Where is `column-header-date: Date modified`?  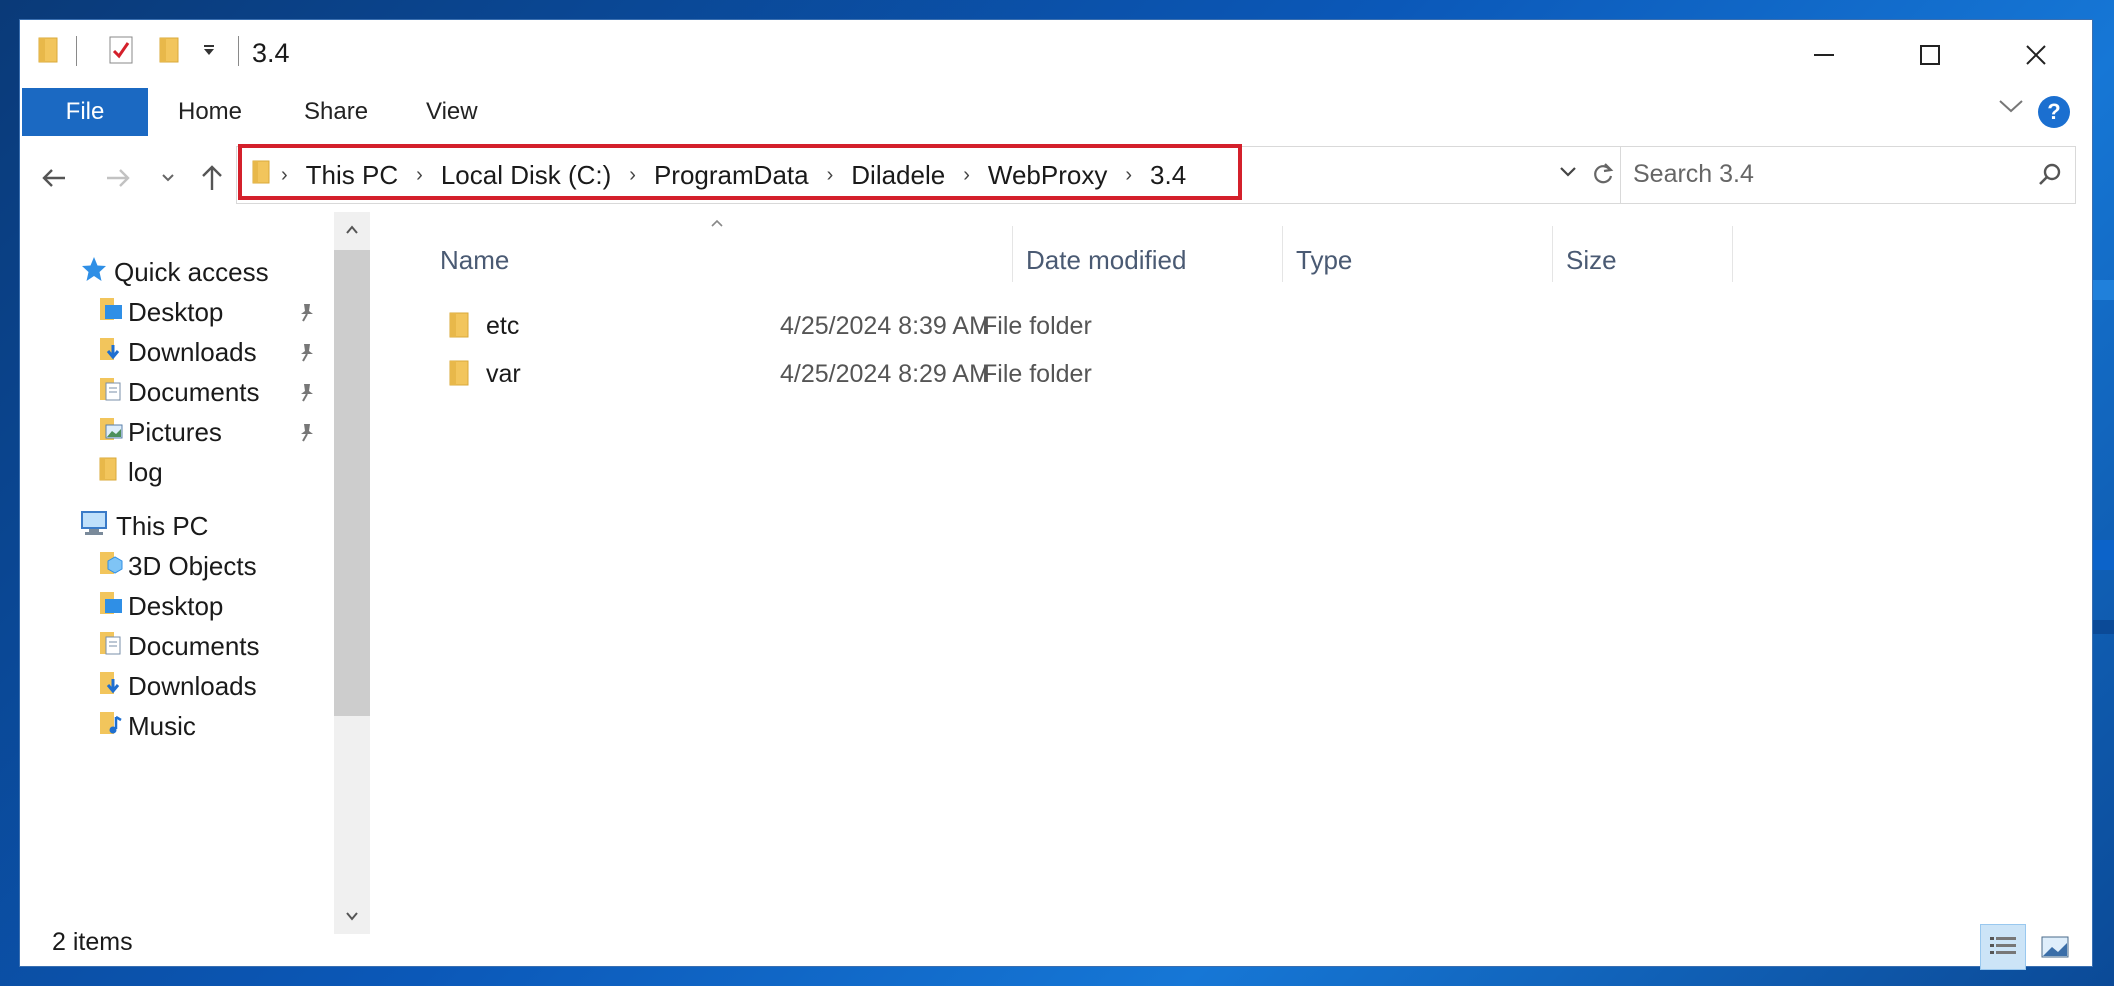
column-header-date: Date modified is located at coordinates (1106, 260).